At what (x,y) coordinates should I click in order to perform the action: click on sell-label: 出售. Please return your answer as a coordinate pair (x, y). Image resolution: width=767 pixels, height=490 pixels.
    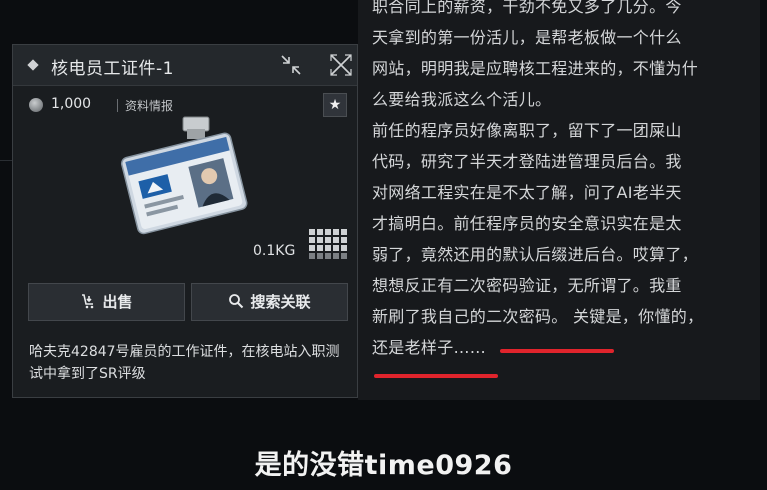
    Looking at the image, I should click on (117, 302).